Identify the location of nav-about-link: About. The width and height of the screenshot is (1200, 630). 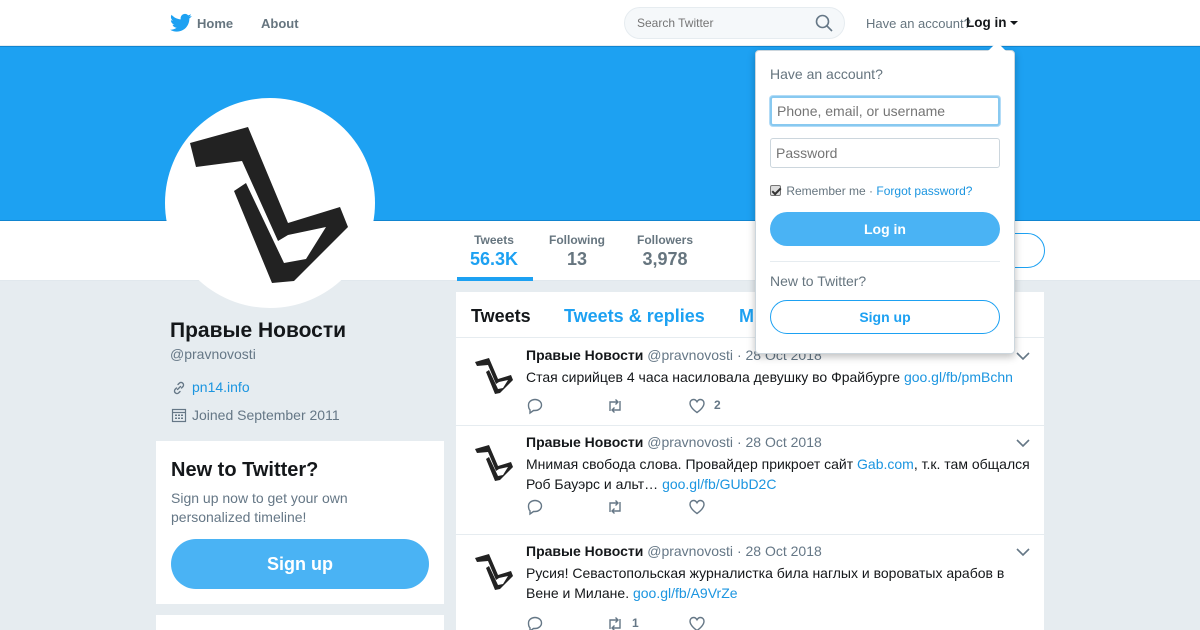
(280, 23).